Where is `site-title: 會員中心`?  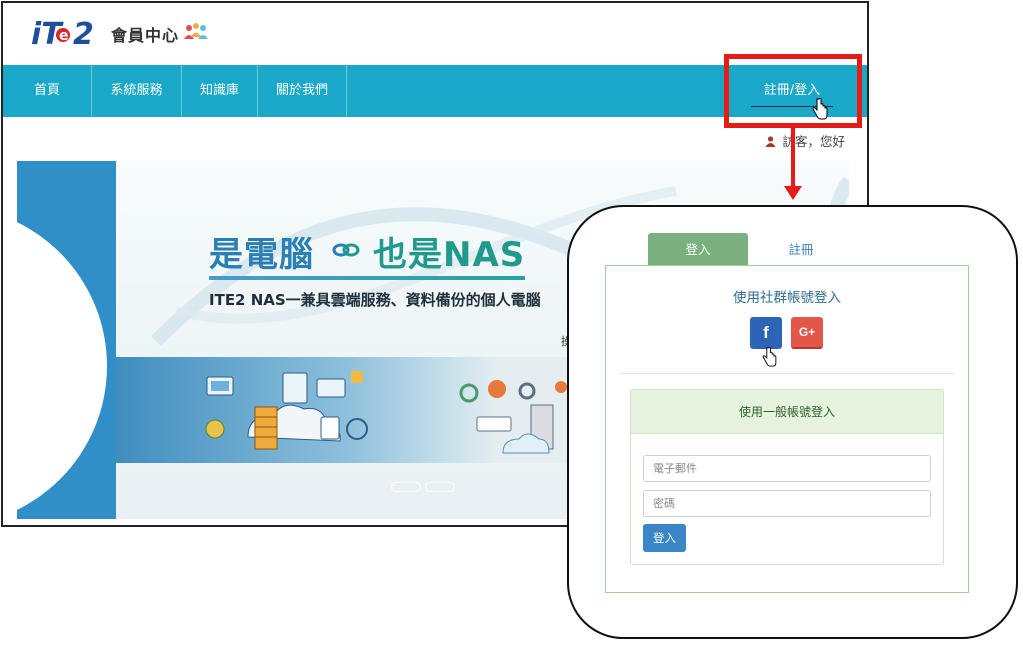 site-title: 會員中心 is located at coordinates (145, 35).